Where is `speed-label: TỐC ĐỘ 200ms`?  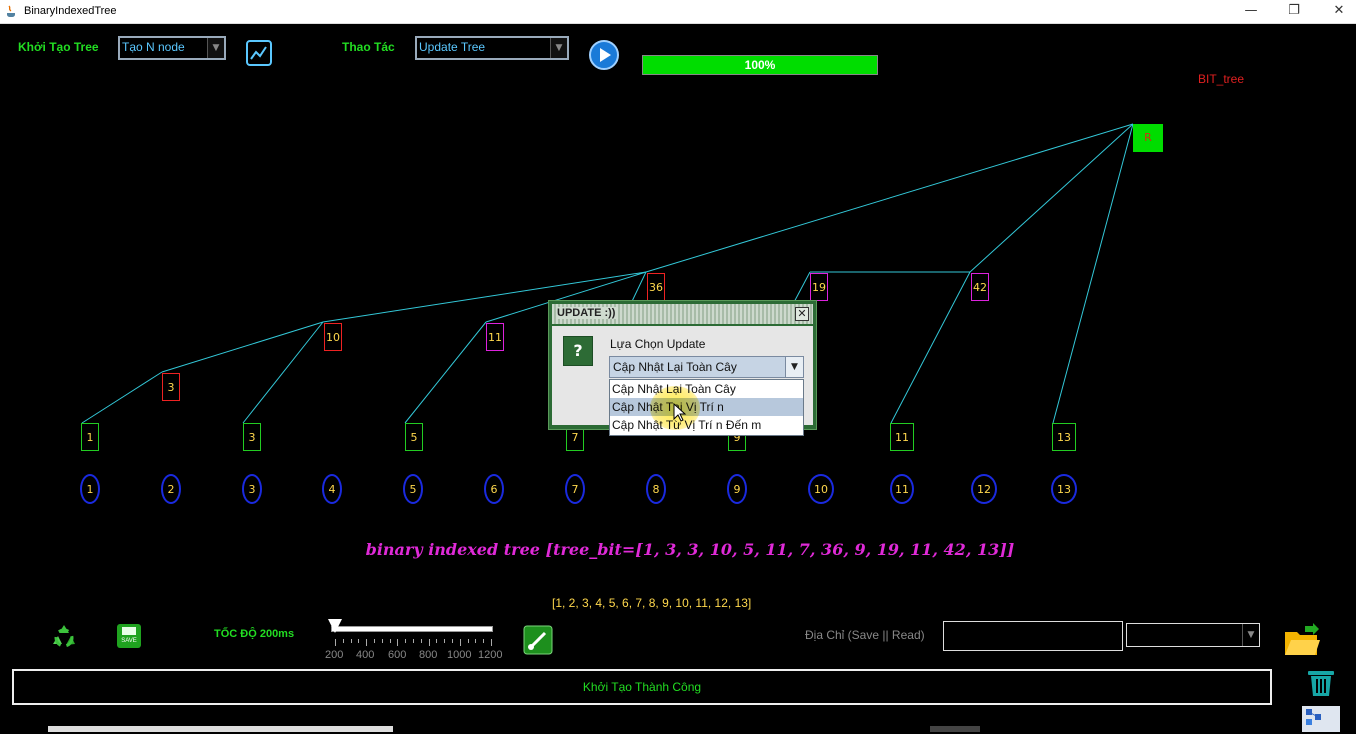
speed-label: TỐC ĐỘ 200ms is located at coordinates (254, 634).